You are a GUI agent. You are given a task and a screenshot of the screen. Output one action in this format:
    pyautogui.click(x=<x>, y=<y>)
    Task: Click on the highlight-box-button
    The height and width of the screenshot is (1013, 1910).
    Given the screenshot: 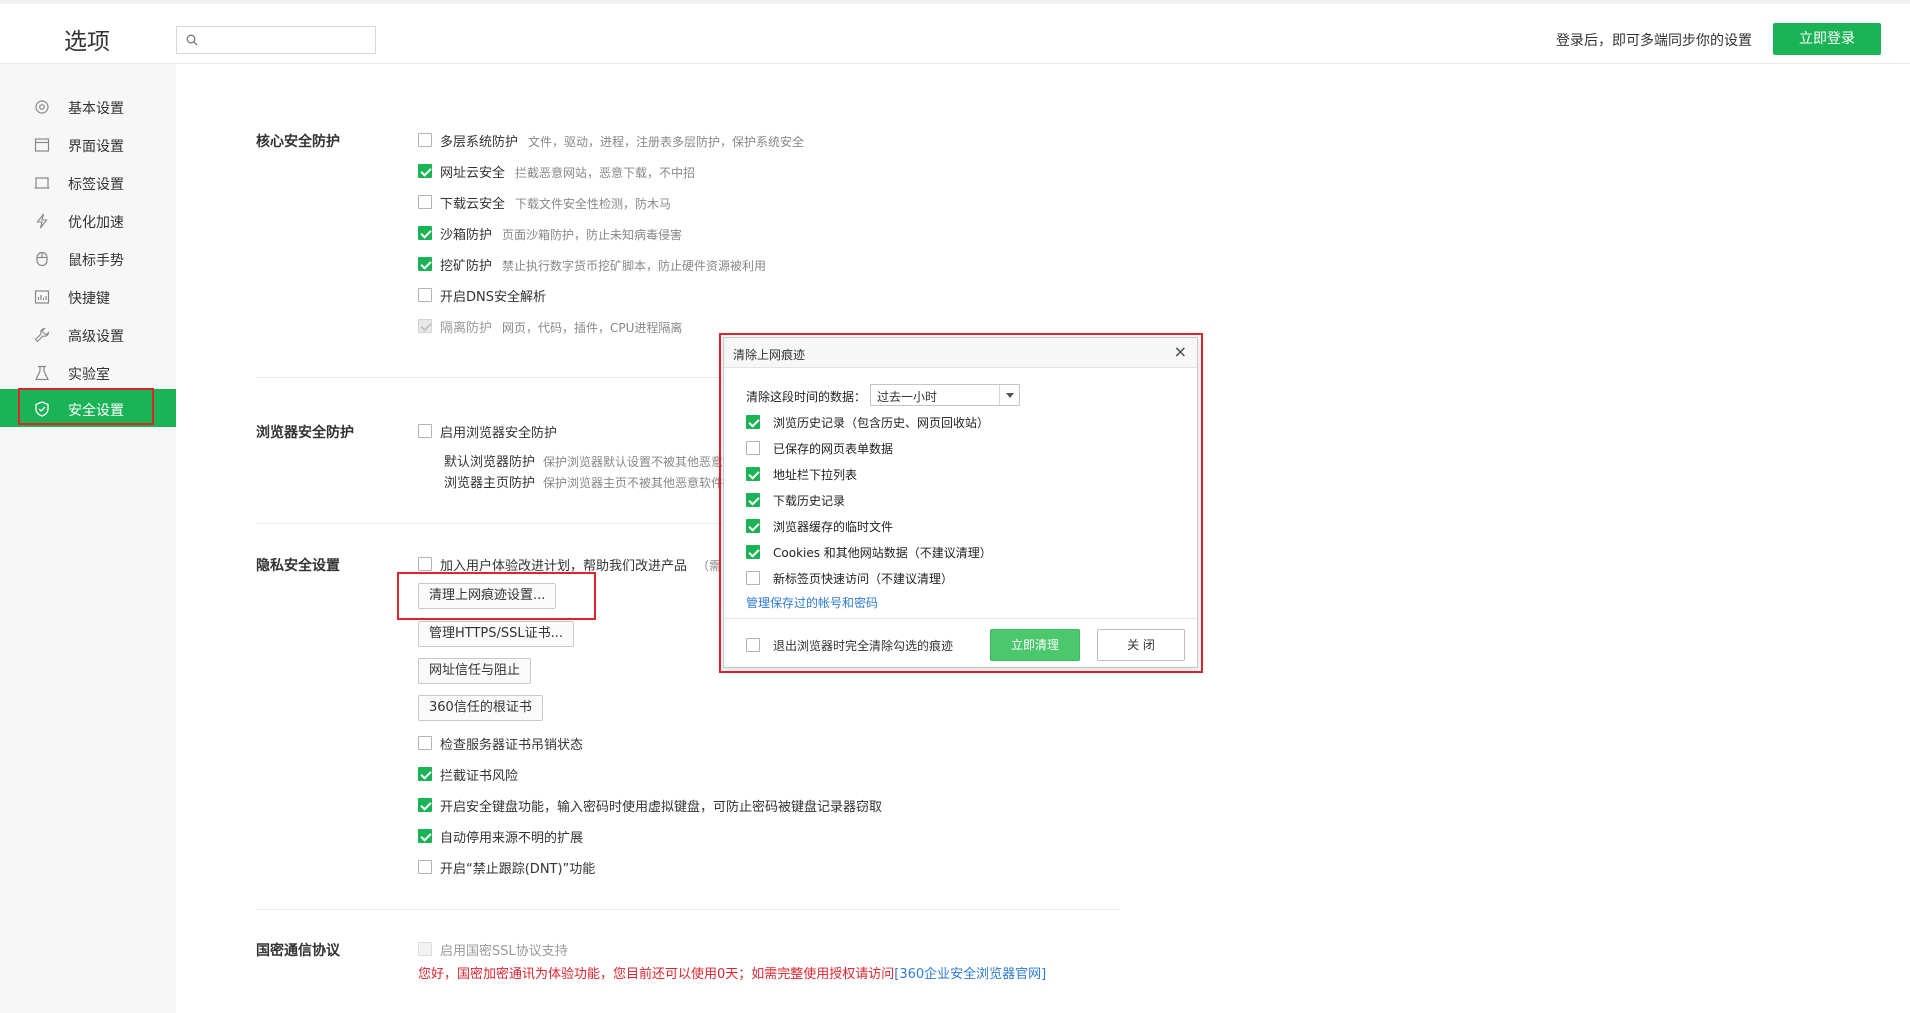 What is the action you would take?
    pyautogui.click(x=496, y=596)
    